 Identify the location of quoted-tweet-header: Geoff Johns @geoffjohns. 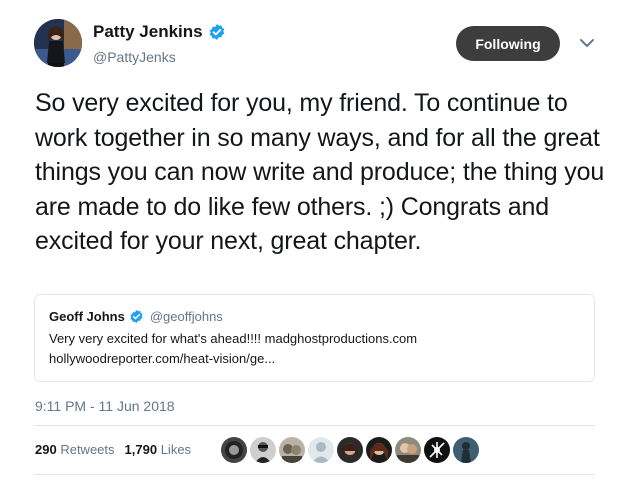
(314, 316).